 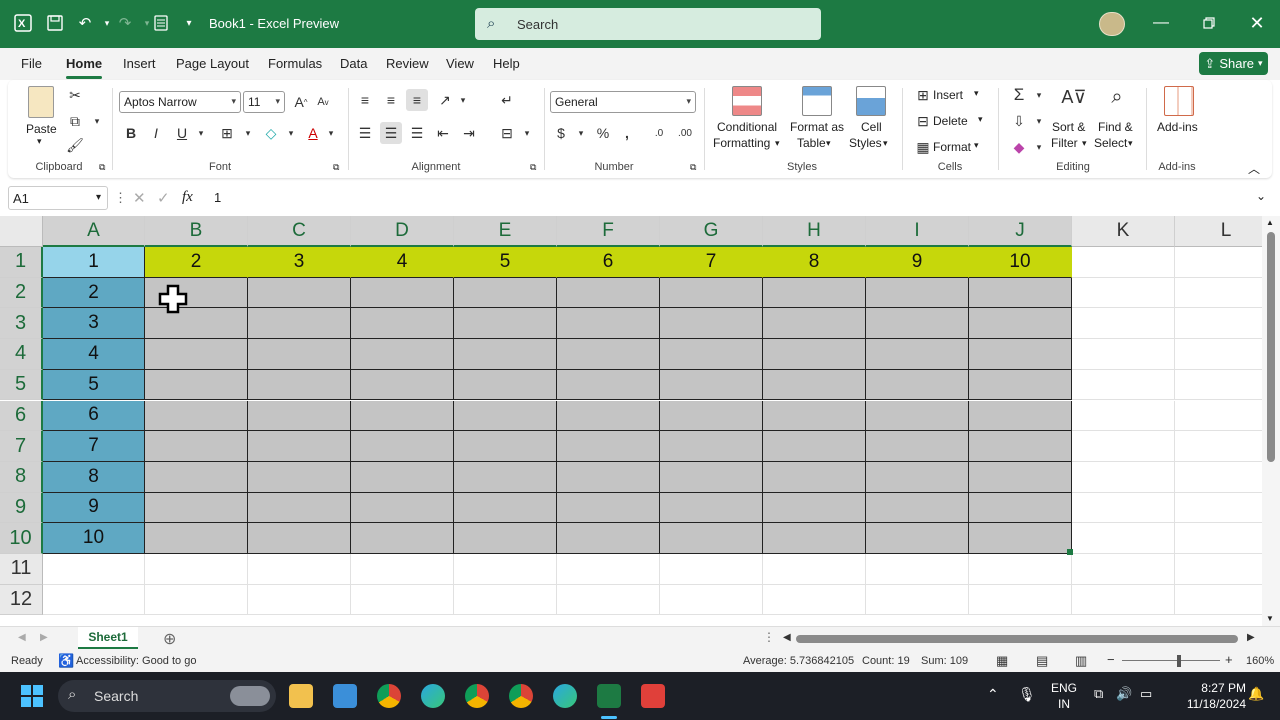 I want to click on cell-G1: 7, so click(x=711, y=262).